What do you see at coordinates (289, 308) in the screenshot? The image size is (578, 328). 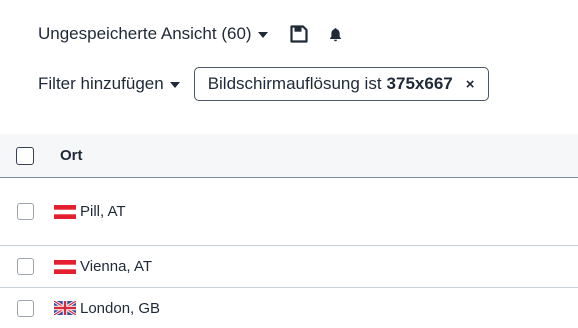 I see `table-row: London, GB` at bounding box center [289, 308].